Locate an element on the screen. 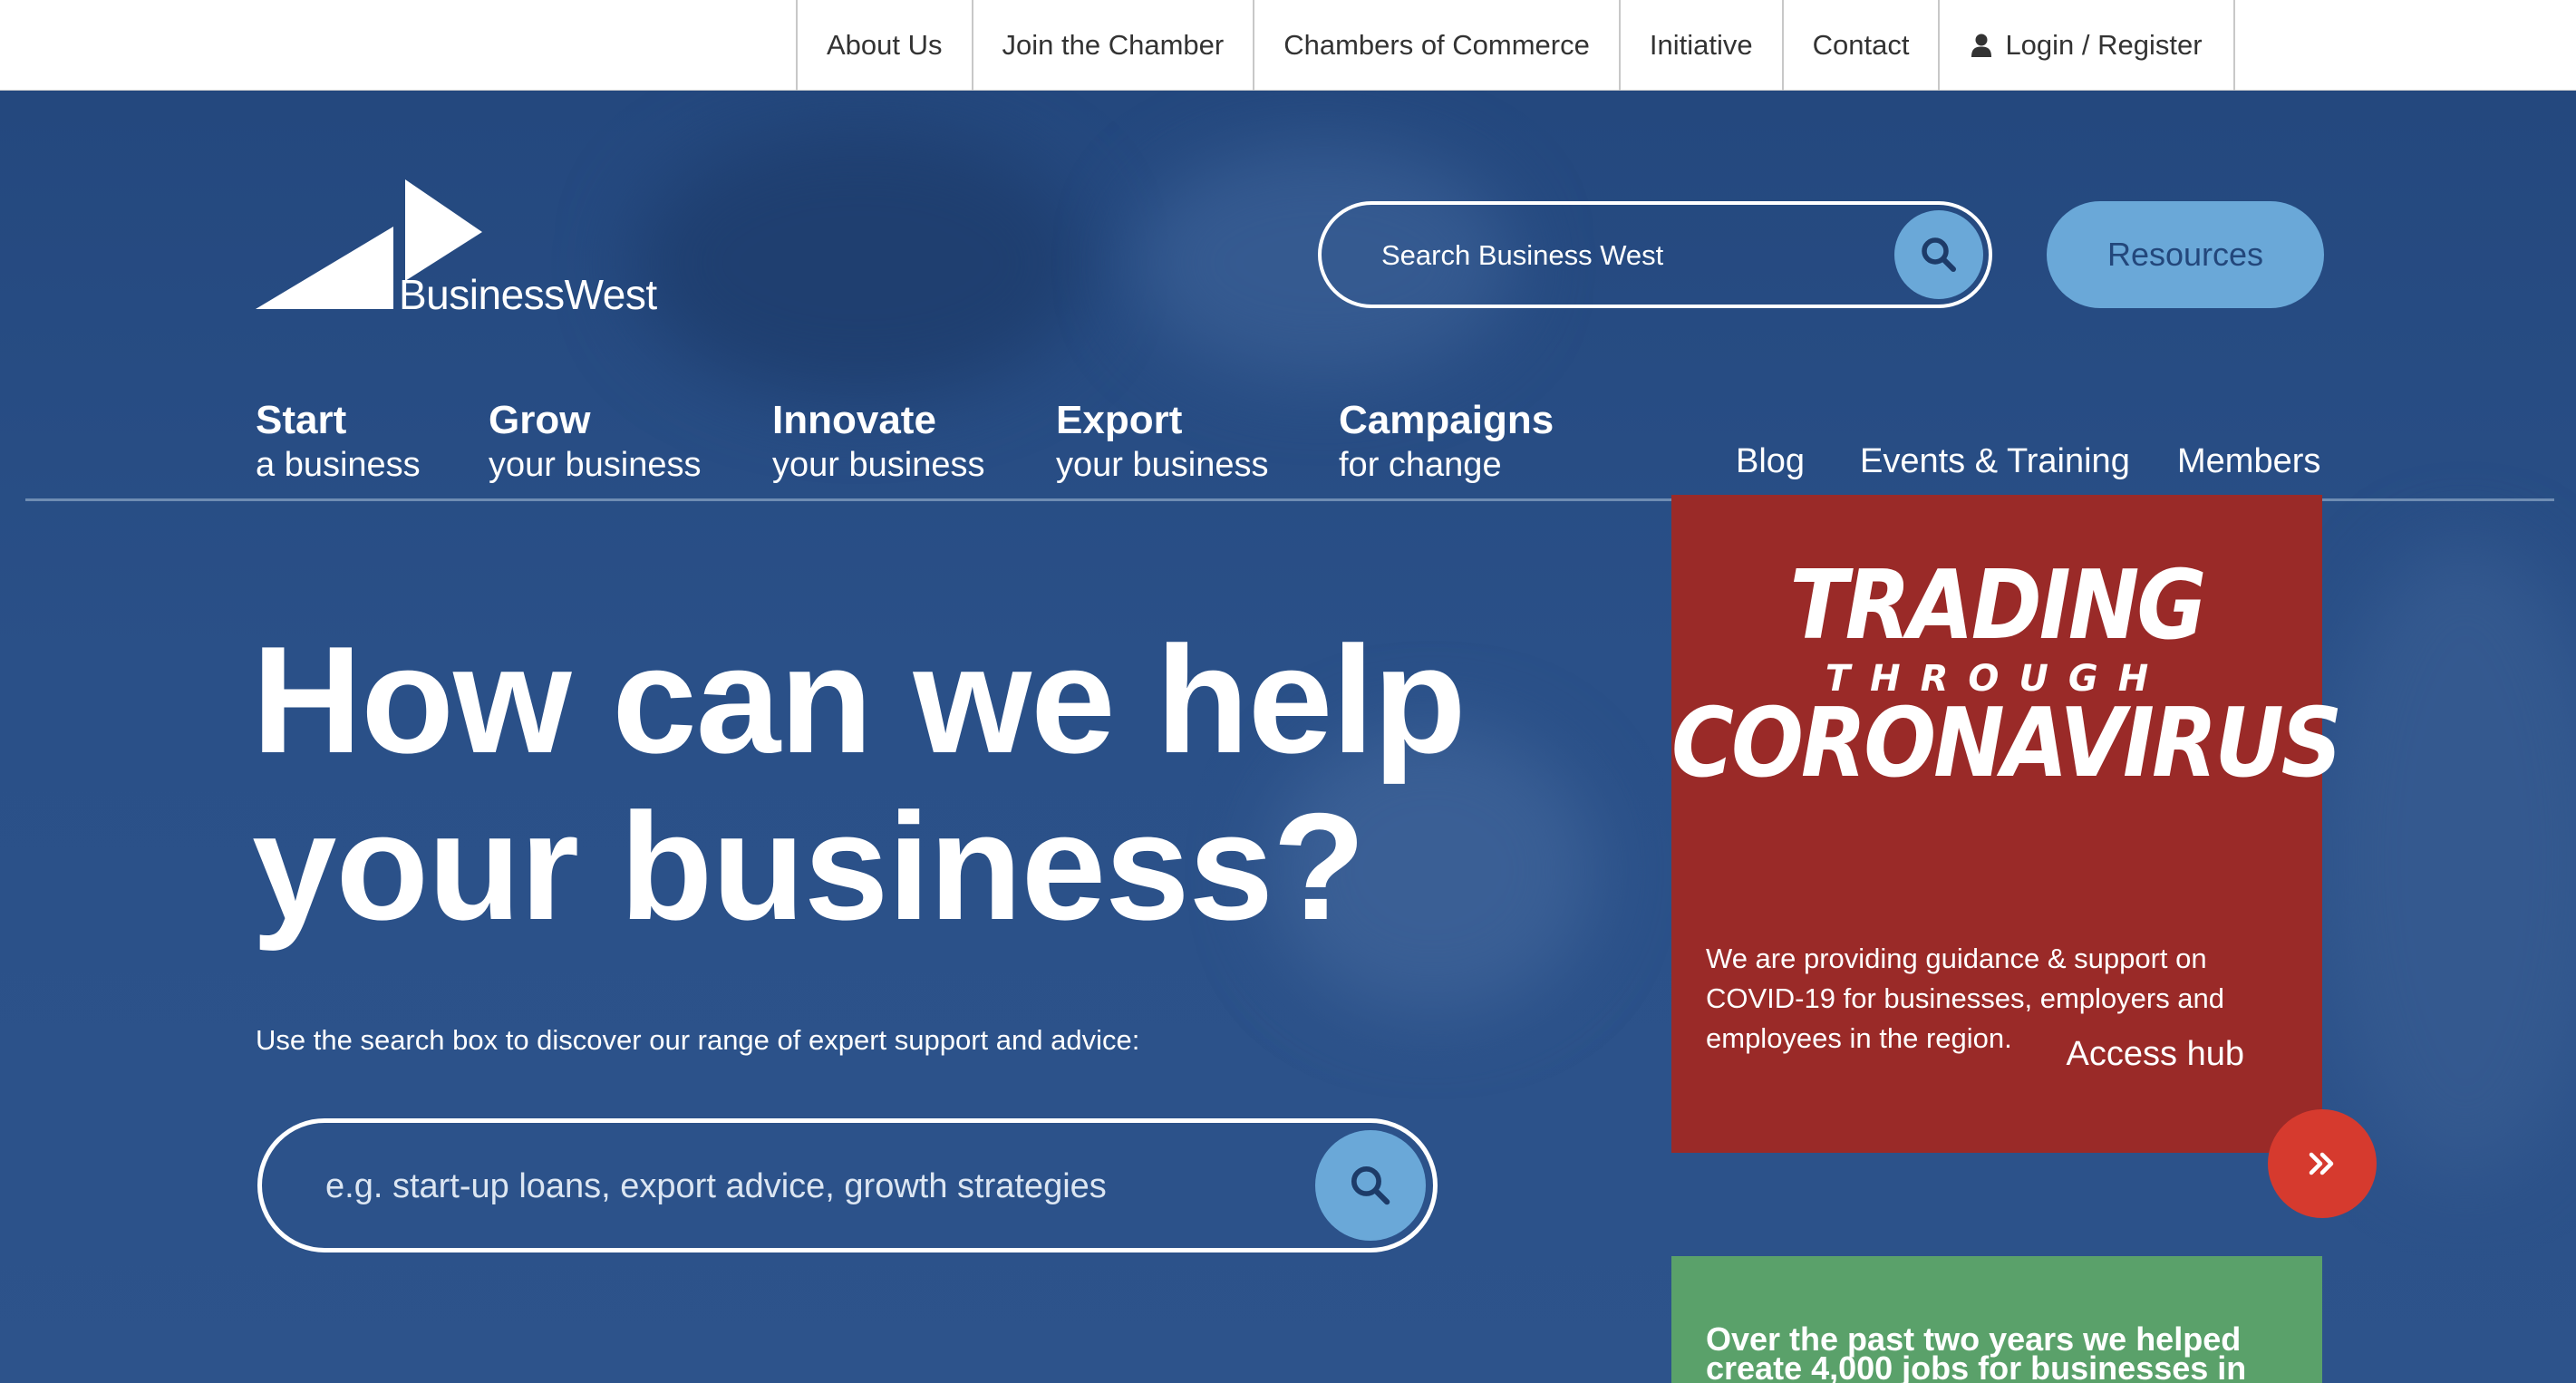 The height and width of the screenshot is (1383, 2576). header-search is located at coordinates (1655, 254).